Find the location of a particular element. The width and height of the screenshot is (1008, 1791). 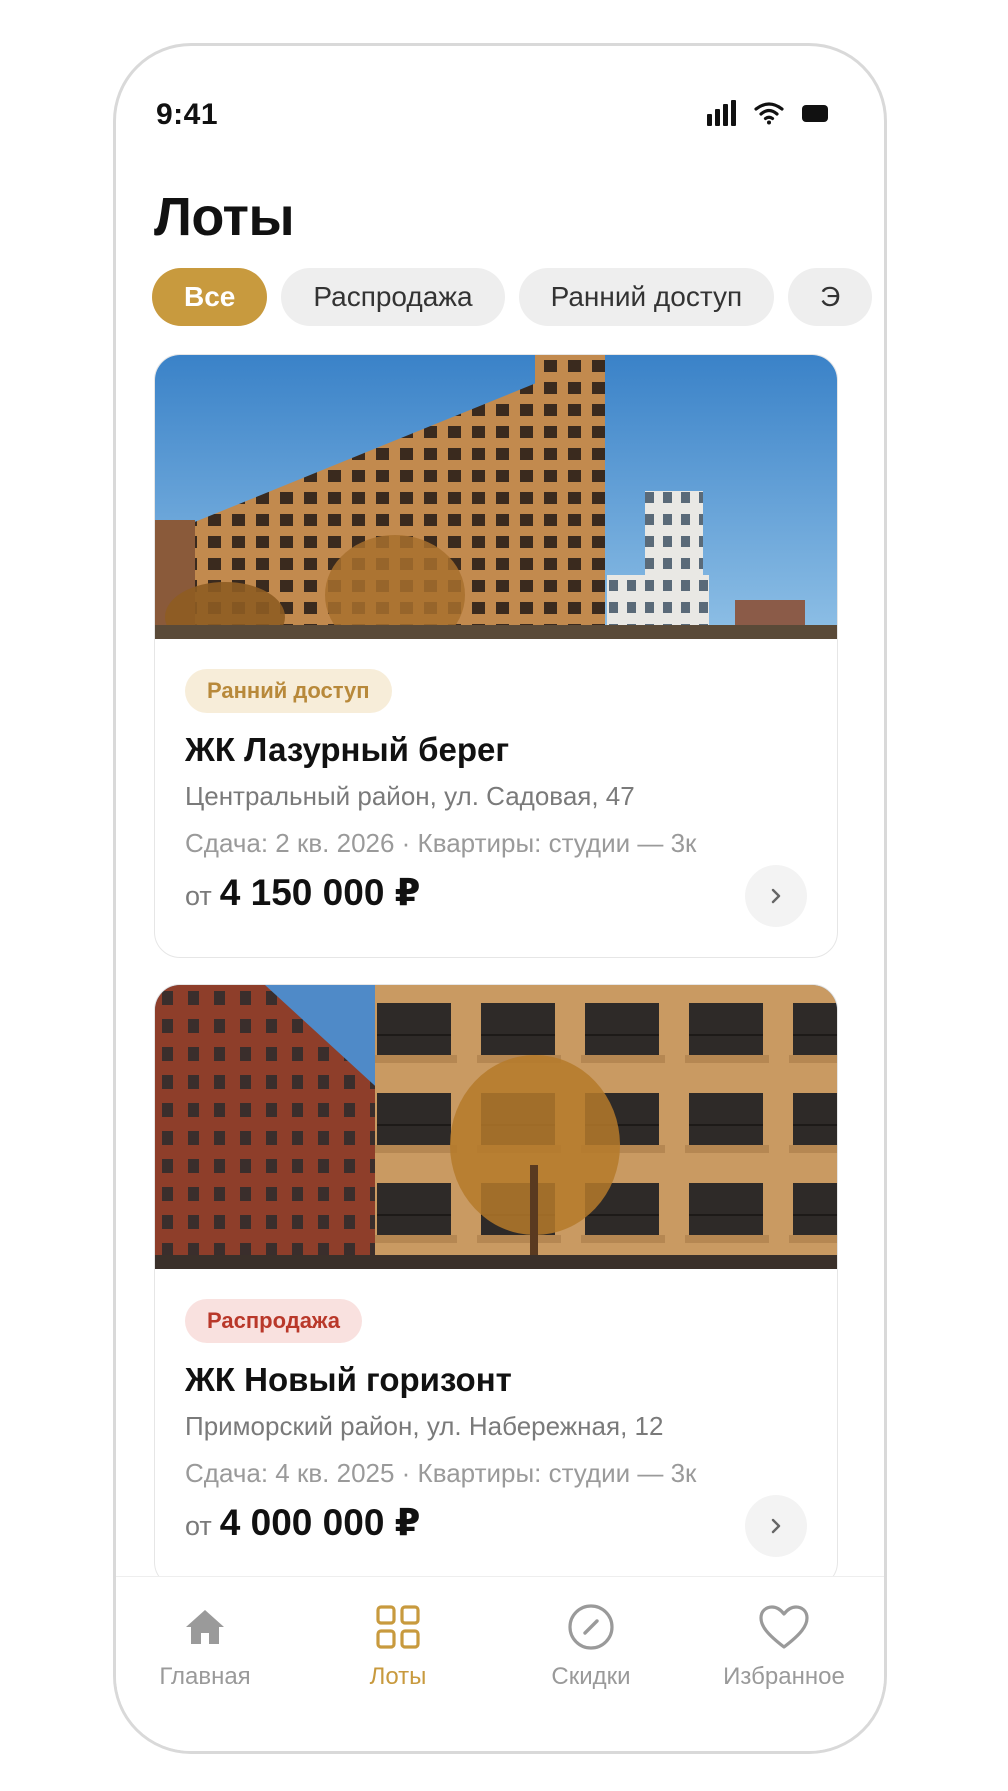

status-icons is located at coordinates (767, 113).